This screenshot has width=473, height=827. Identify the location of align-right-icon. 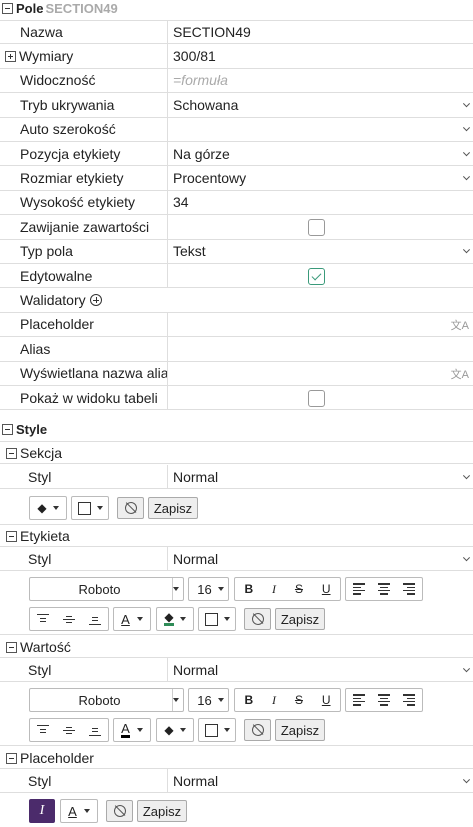
(409, 700).